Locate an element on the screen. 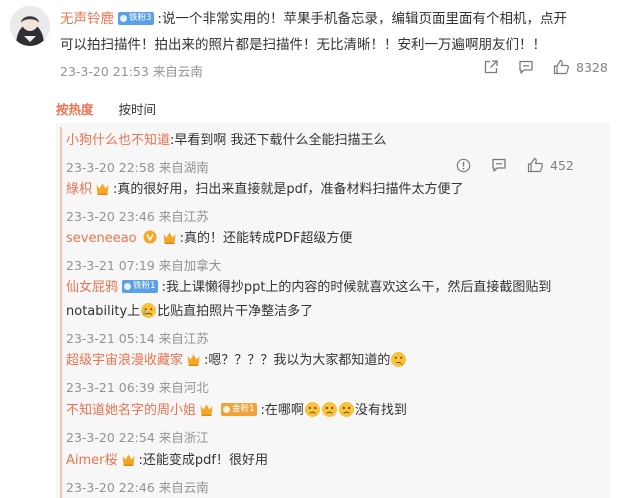 Image resolution: width=622 pixels, height=498 pixels. reply-meta: 23-3-21 07:19 来自加拿大 is located at coordinates (143, 264).